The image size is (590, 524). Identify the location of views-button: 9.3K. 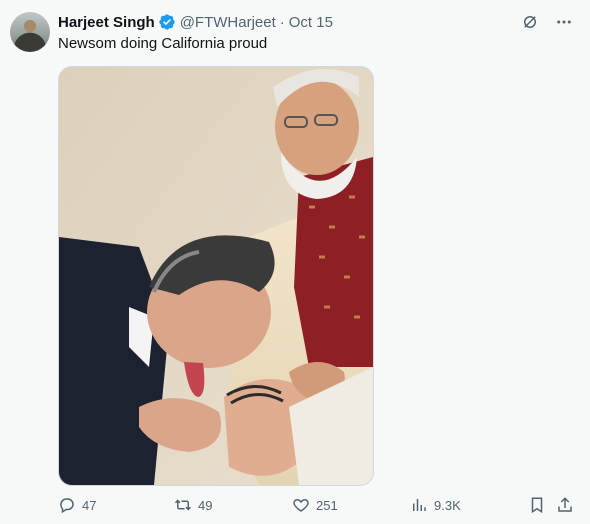
(435, 505).